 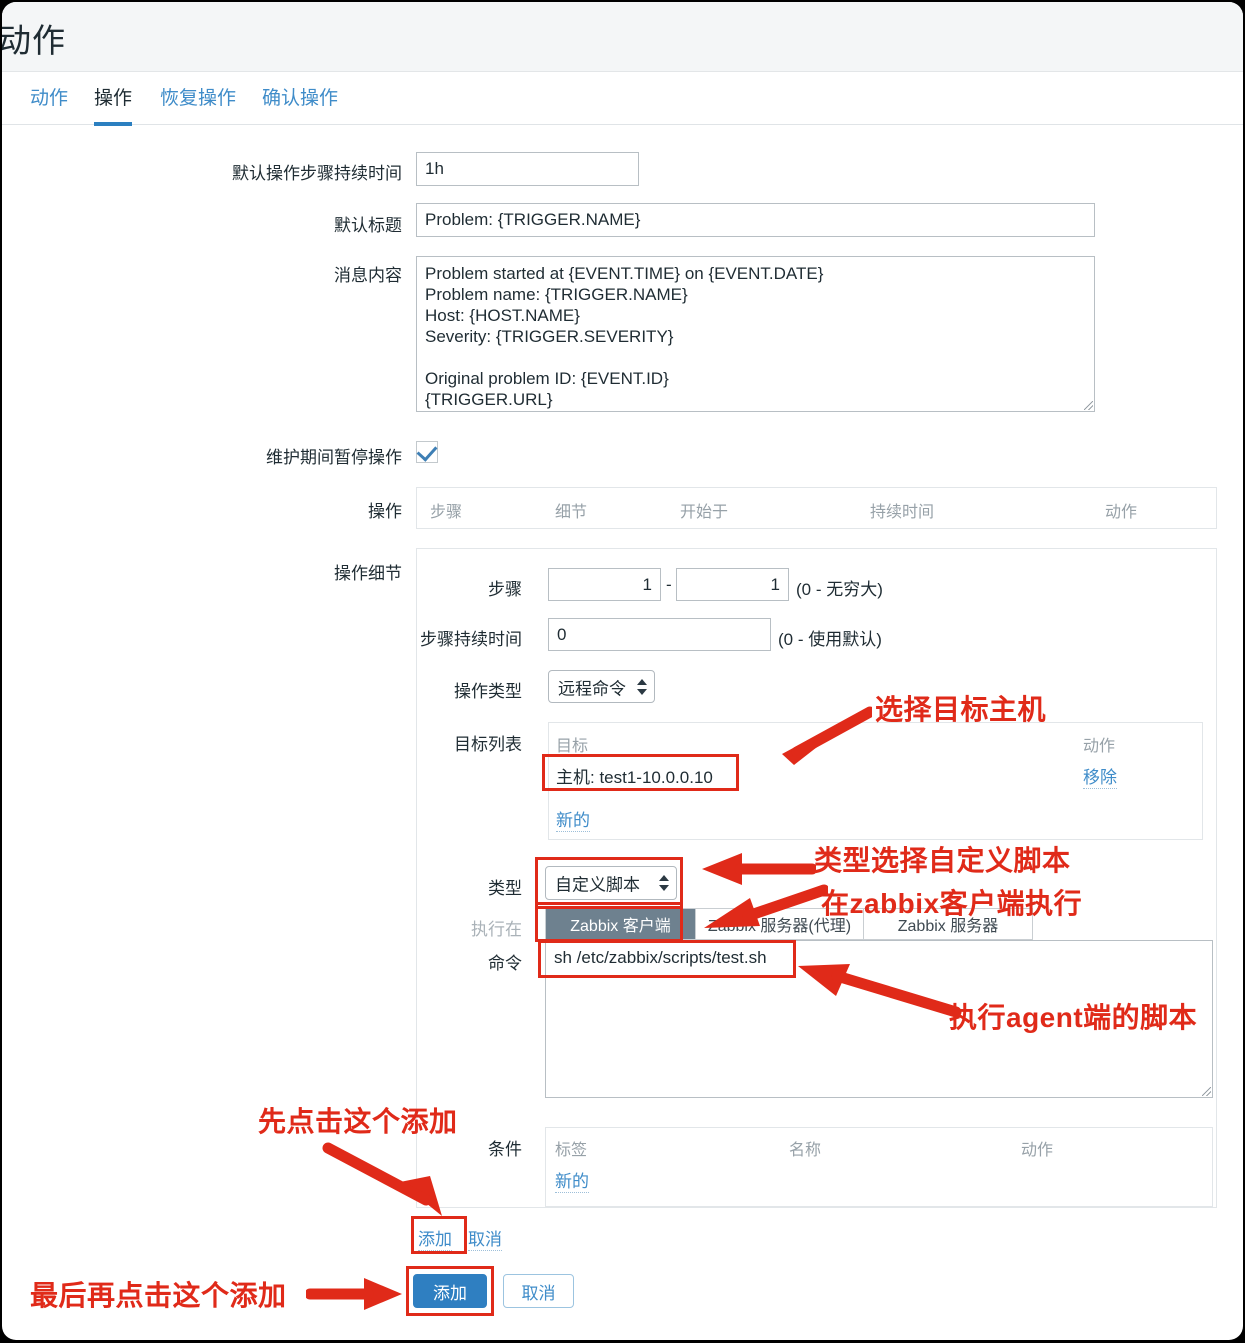 I want to click on operation-add-link: 添加, so click(x=435, y=1238).